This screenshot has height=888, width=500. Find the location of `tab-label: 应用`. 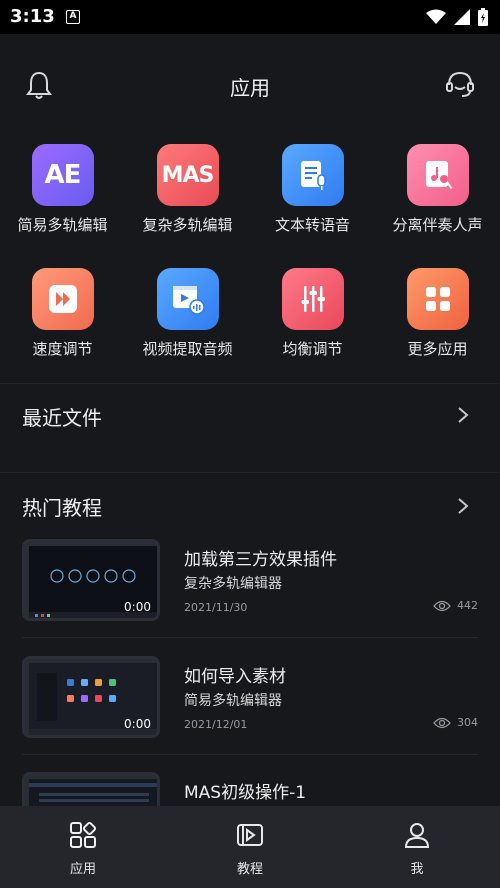

tab-label: 应用 is located at coordinates (82, 869).